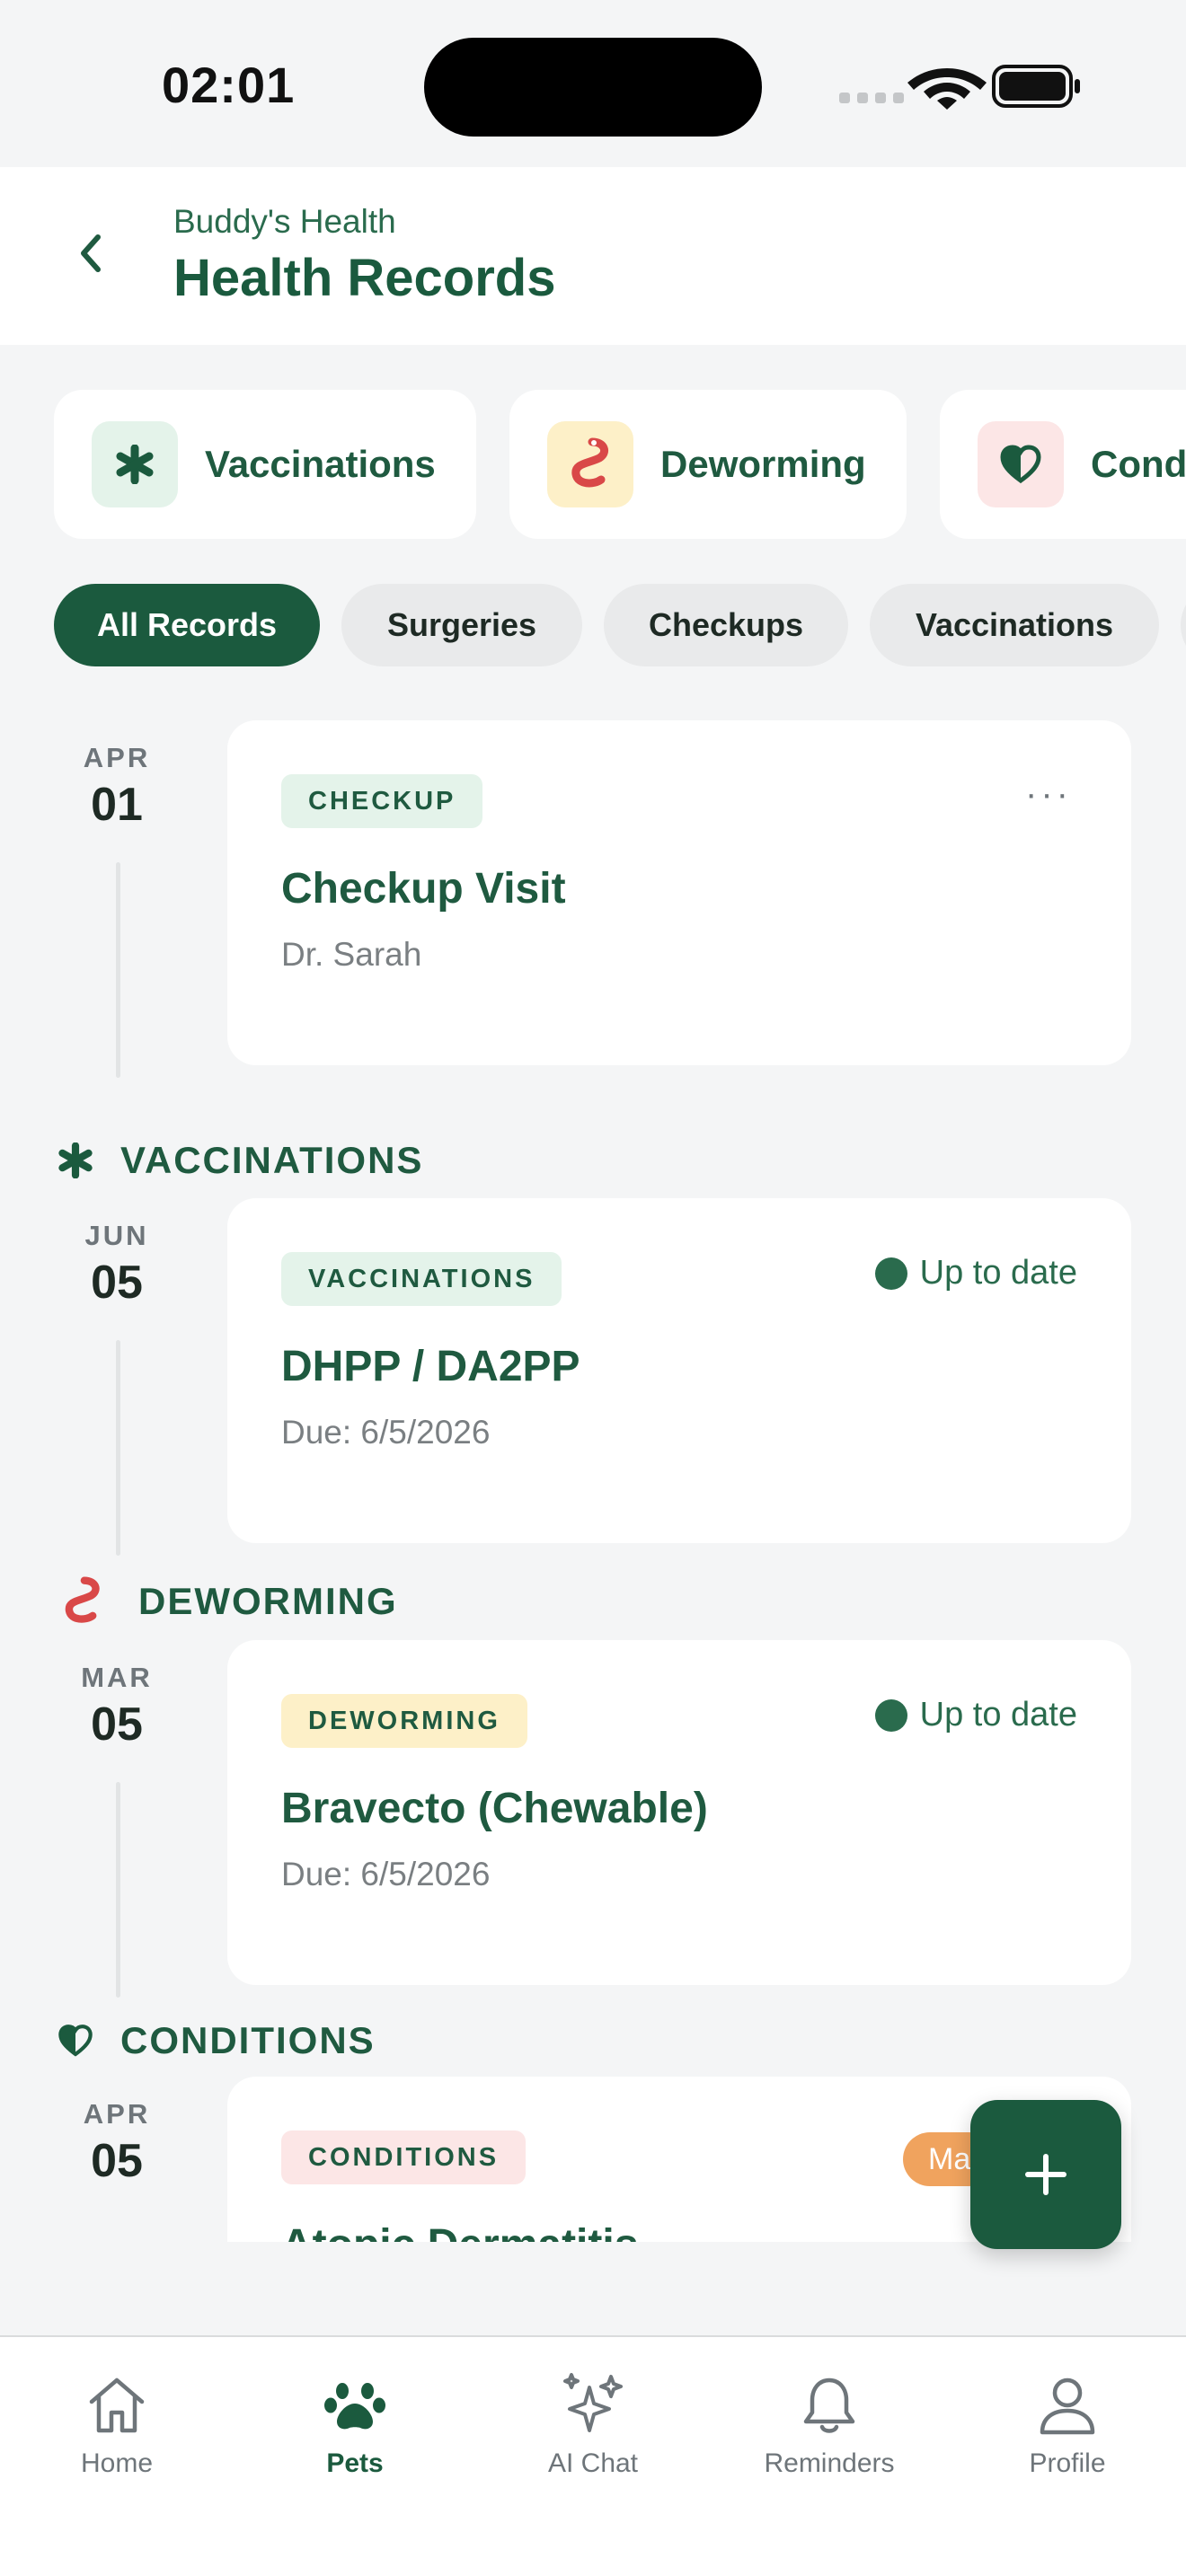 The width and height of the screenshot is (1186, 2576). What do you see at coordinates (248, 2040) in the screenshot?
I see `section-label: CONDITIONS` at bounding box center [248, 2040].